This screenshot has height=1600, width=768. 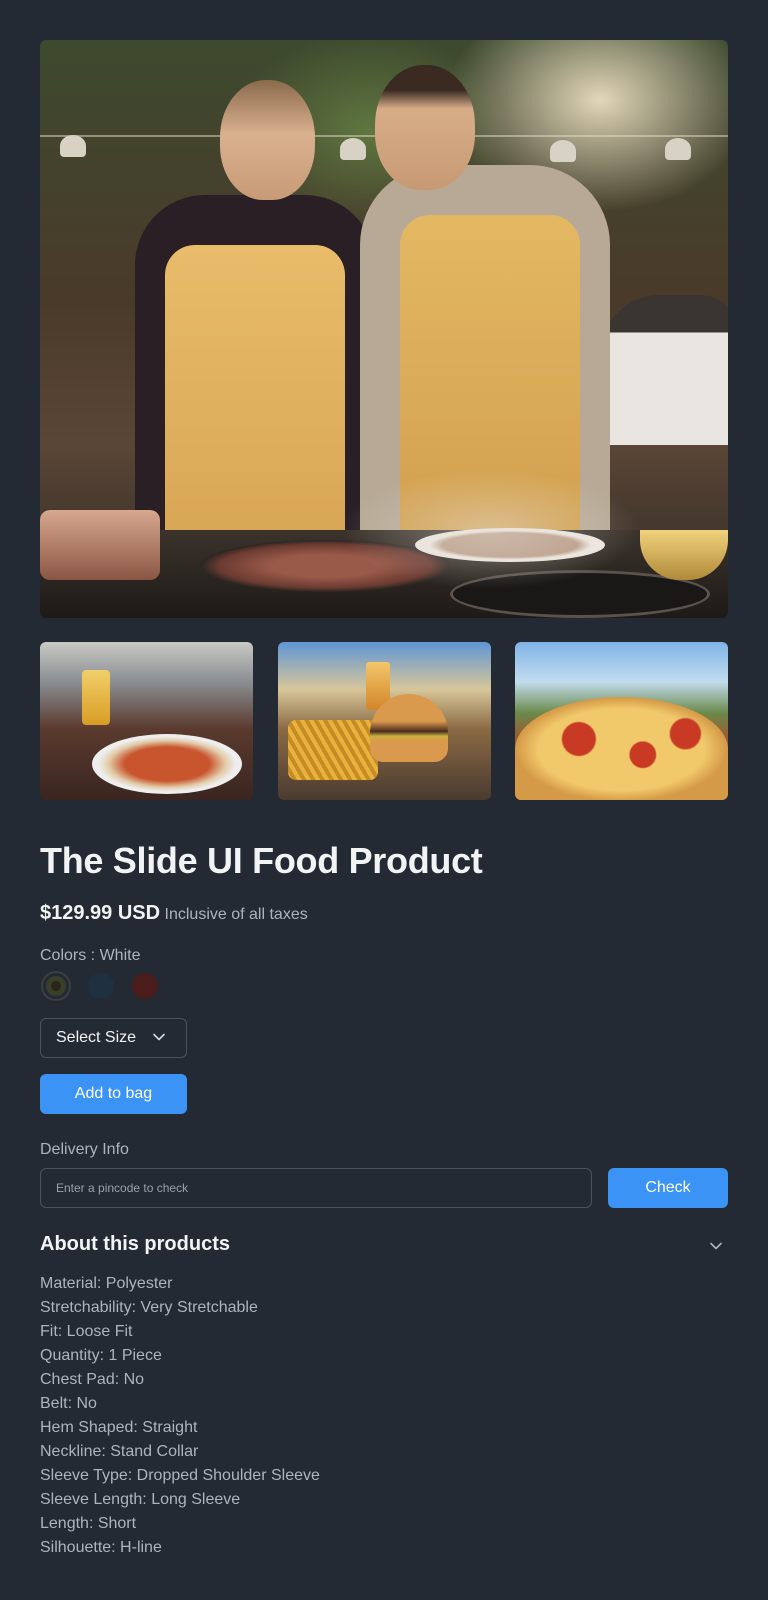 I want to click on tax-note: Inclusive of all taxes, so click(x=236, y=914).